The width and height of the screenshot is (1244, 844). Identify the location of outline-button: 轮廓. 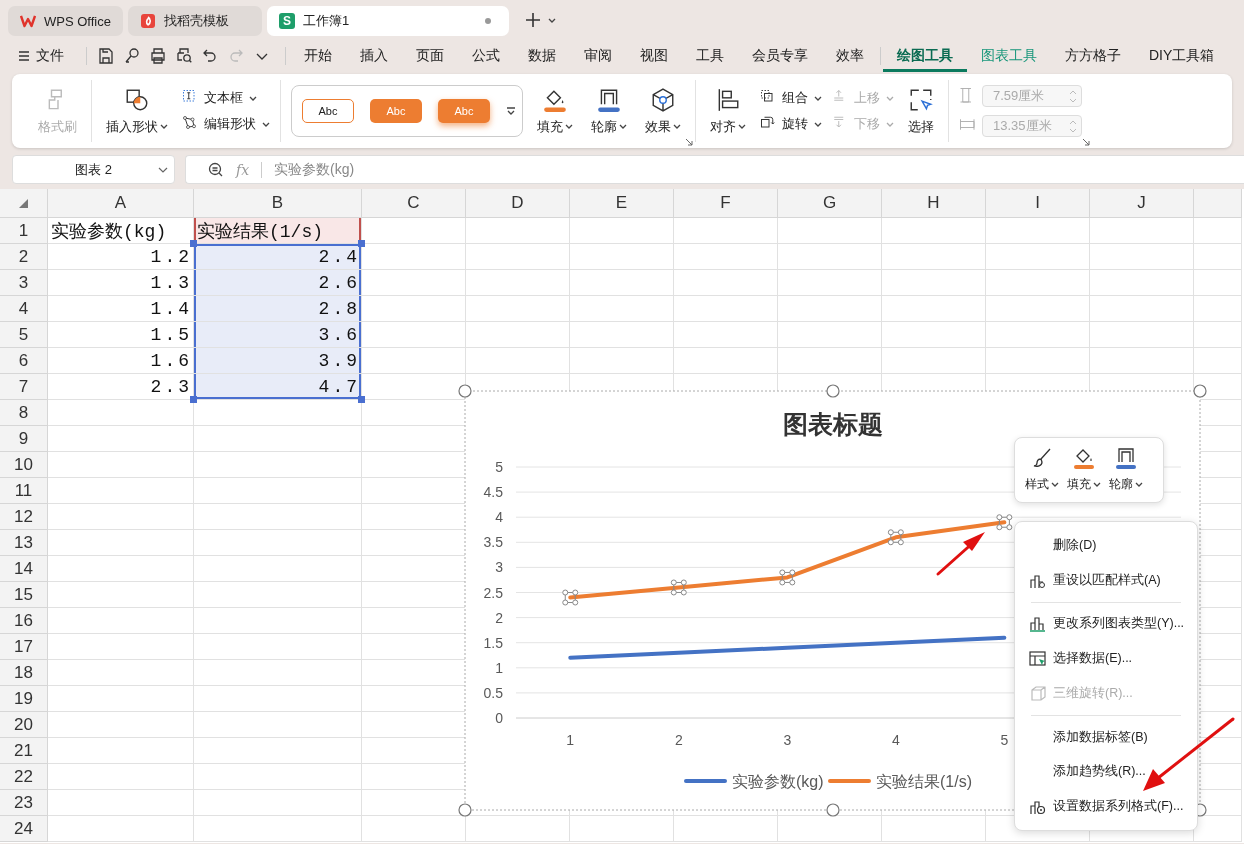
(609, 111).